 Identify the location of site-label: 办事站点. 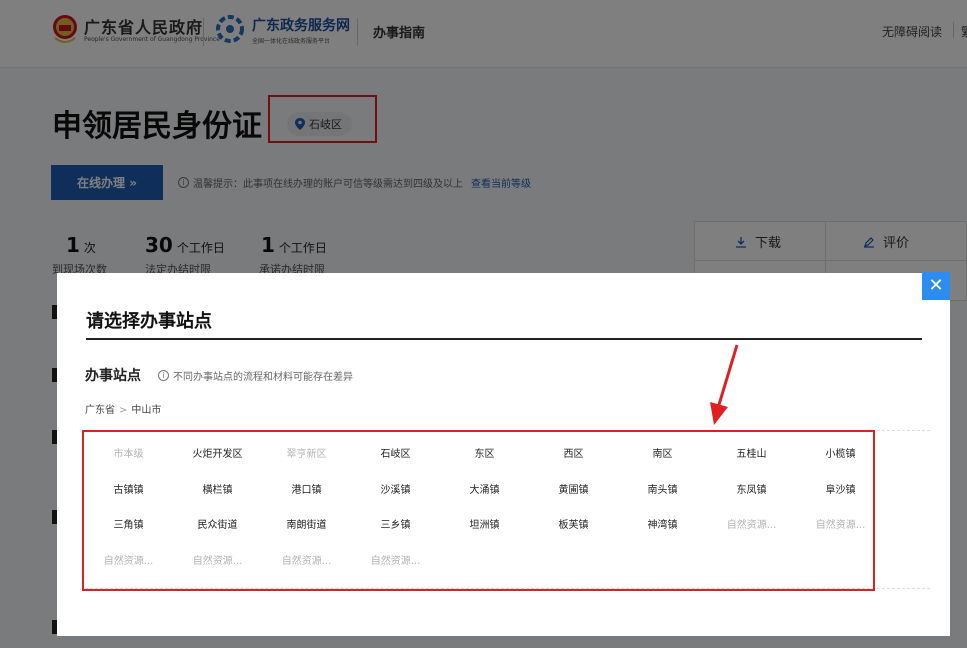
(113, 376).